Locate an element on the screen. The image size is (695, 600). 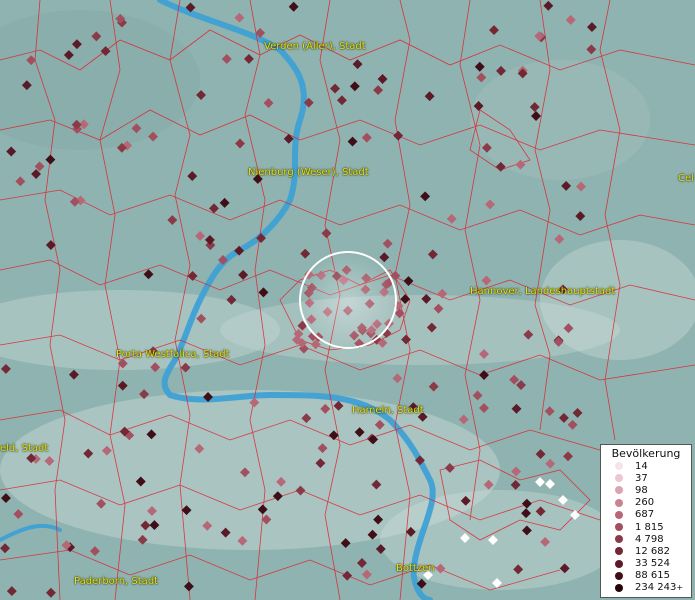
city-label-porta-westfalica: Porta Westfalica, Stadt is located at coordinates (173, 354).